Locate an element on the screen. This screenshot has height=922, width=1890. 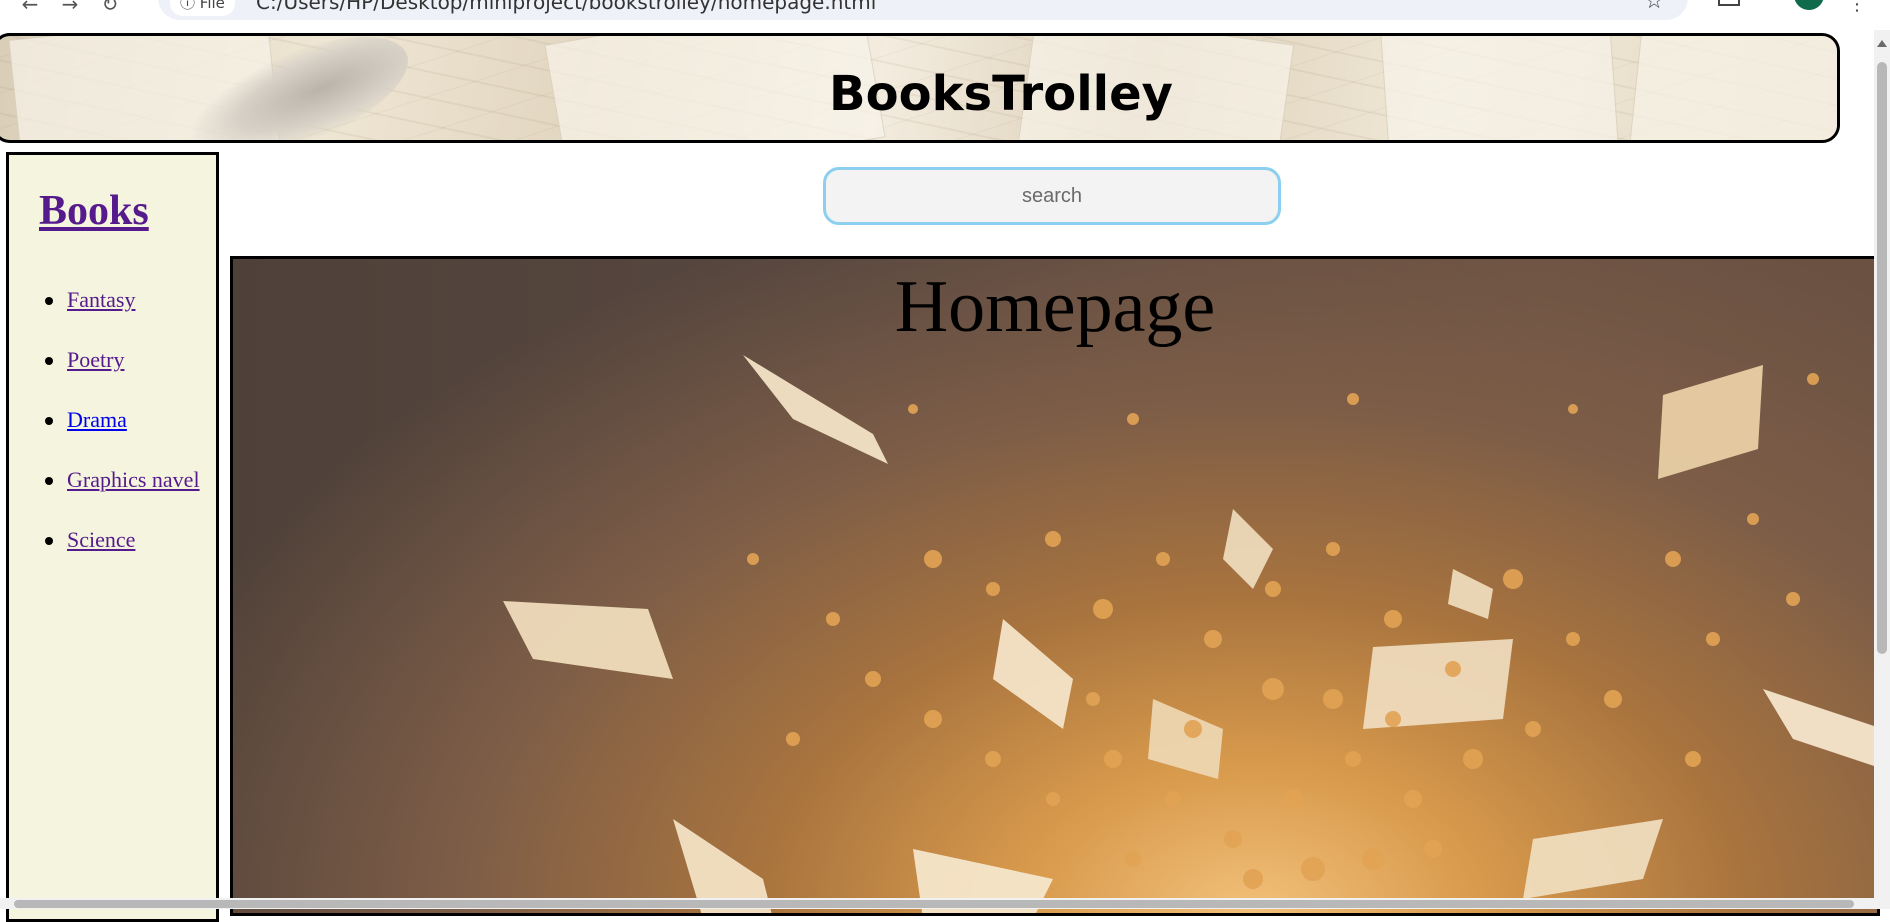
extensions-icon is located at coordinates (1729, 3).